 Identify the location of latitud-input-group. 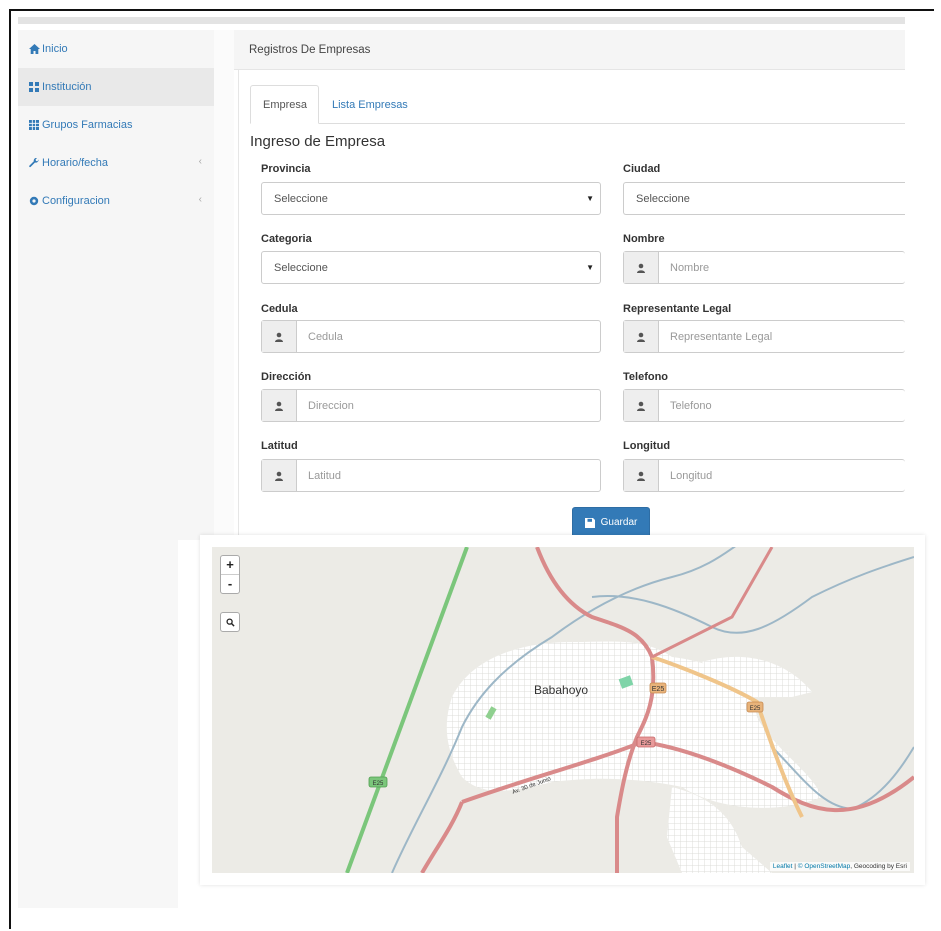
(431, 475).